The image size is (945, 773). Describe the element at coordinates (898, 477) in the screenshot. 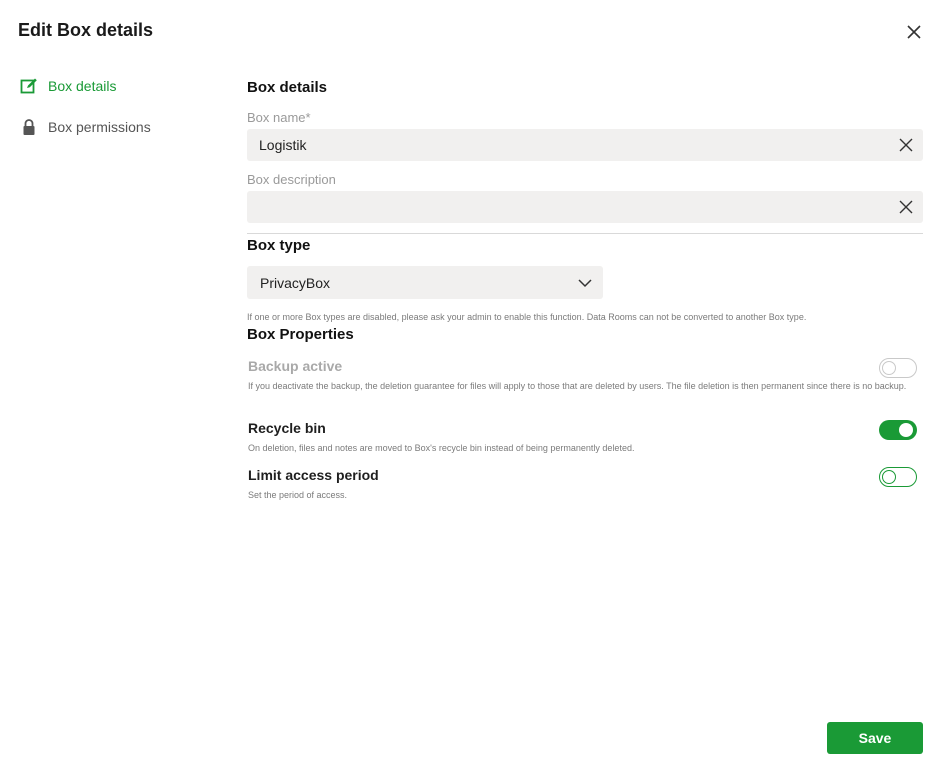

I see `limit-access-toggle` at that location.